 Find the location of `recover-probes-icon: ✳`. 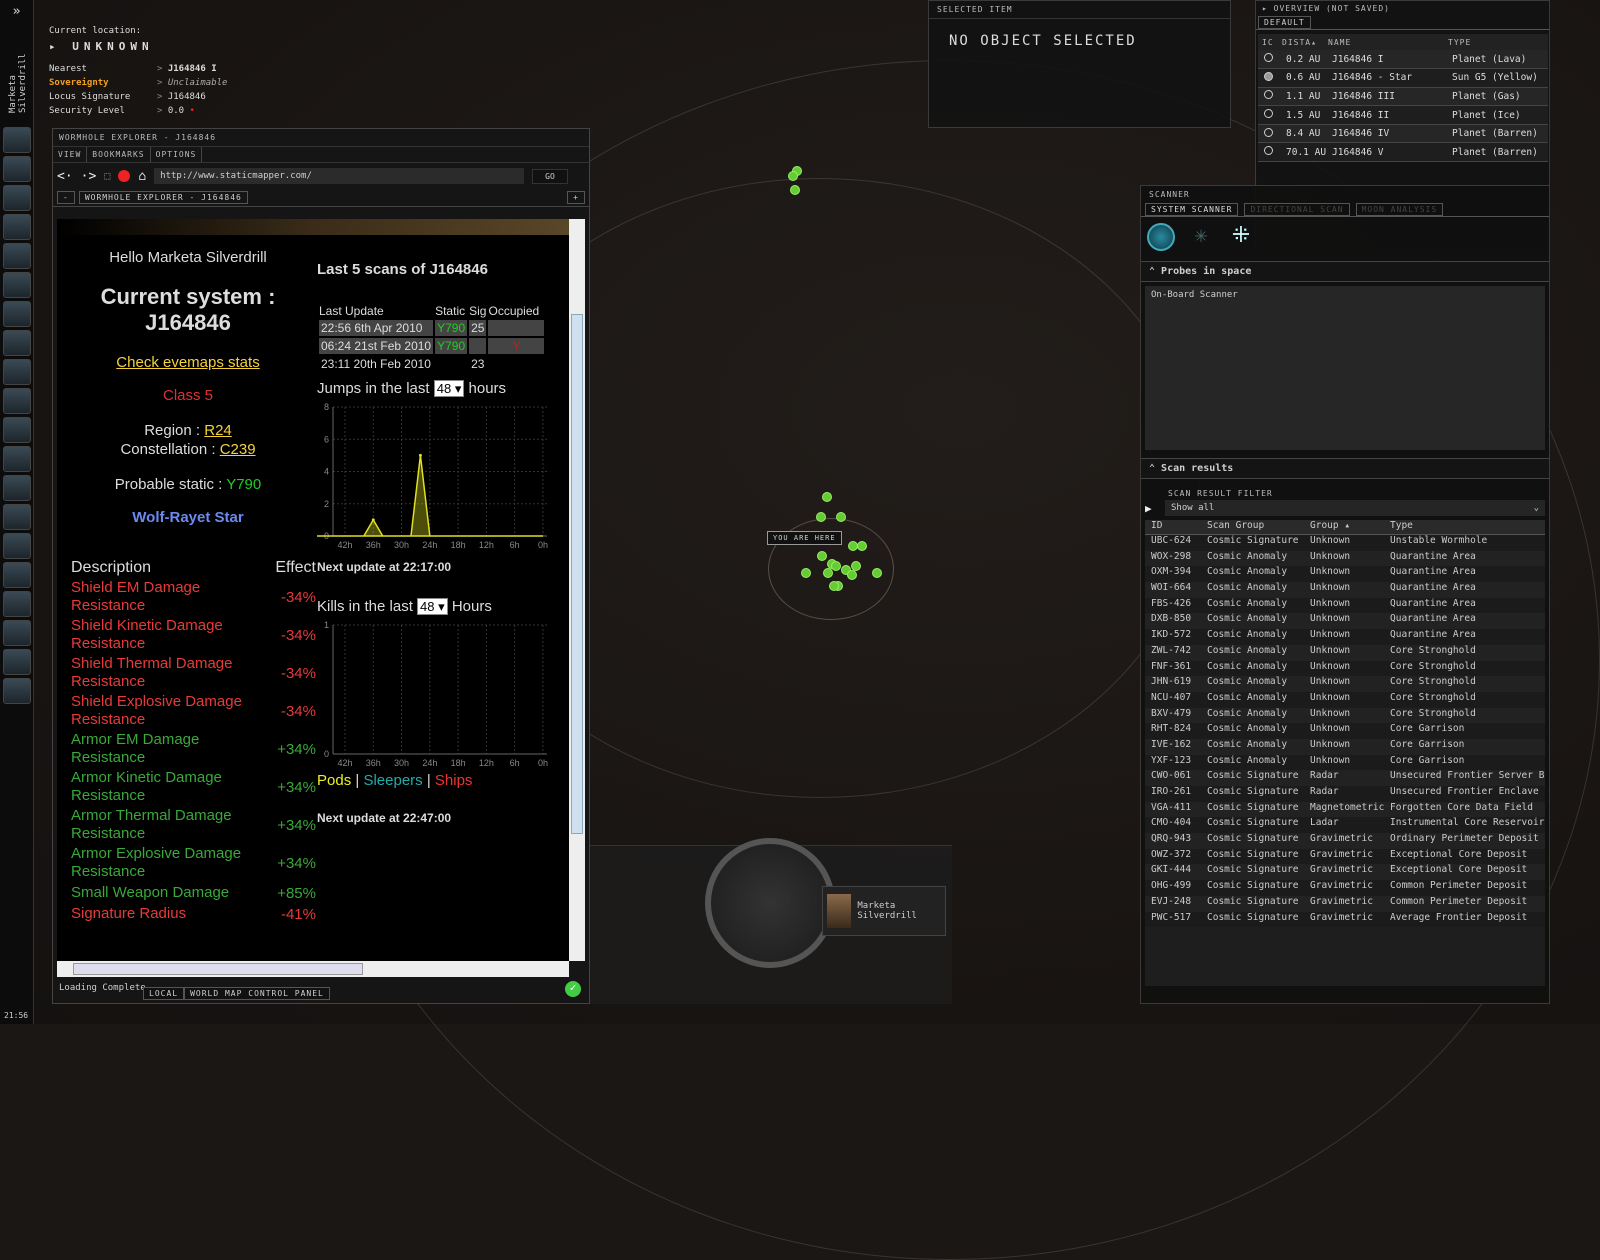

recover-probes-icon: ✳ is located at coordinates (1201, 237).